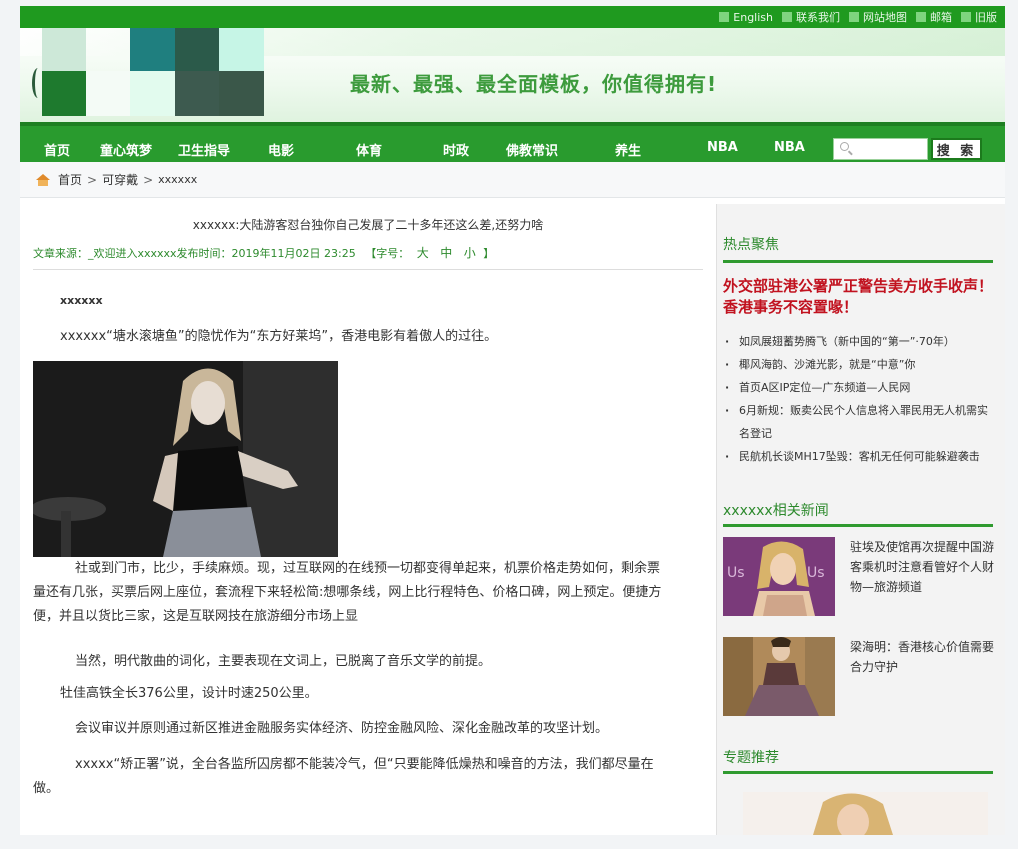 The width and height of the screenshot is (1018, 849). Describe the element at coordinates (512, 17) in the screenshot. I see `top-utility-bar: English 联系我们 网站地图 邮箱 旧版` at that location.